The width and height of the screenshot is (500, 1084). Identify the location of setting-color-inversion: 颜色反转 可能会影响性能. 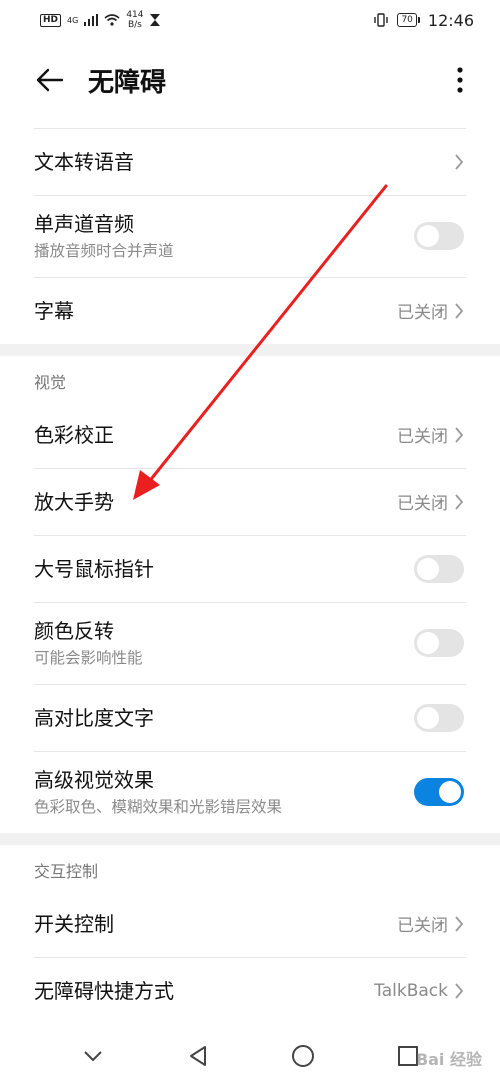
(250, 643).